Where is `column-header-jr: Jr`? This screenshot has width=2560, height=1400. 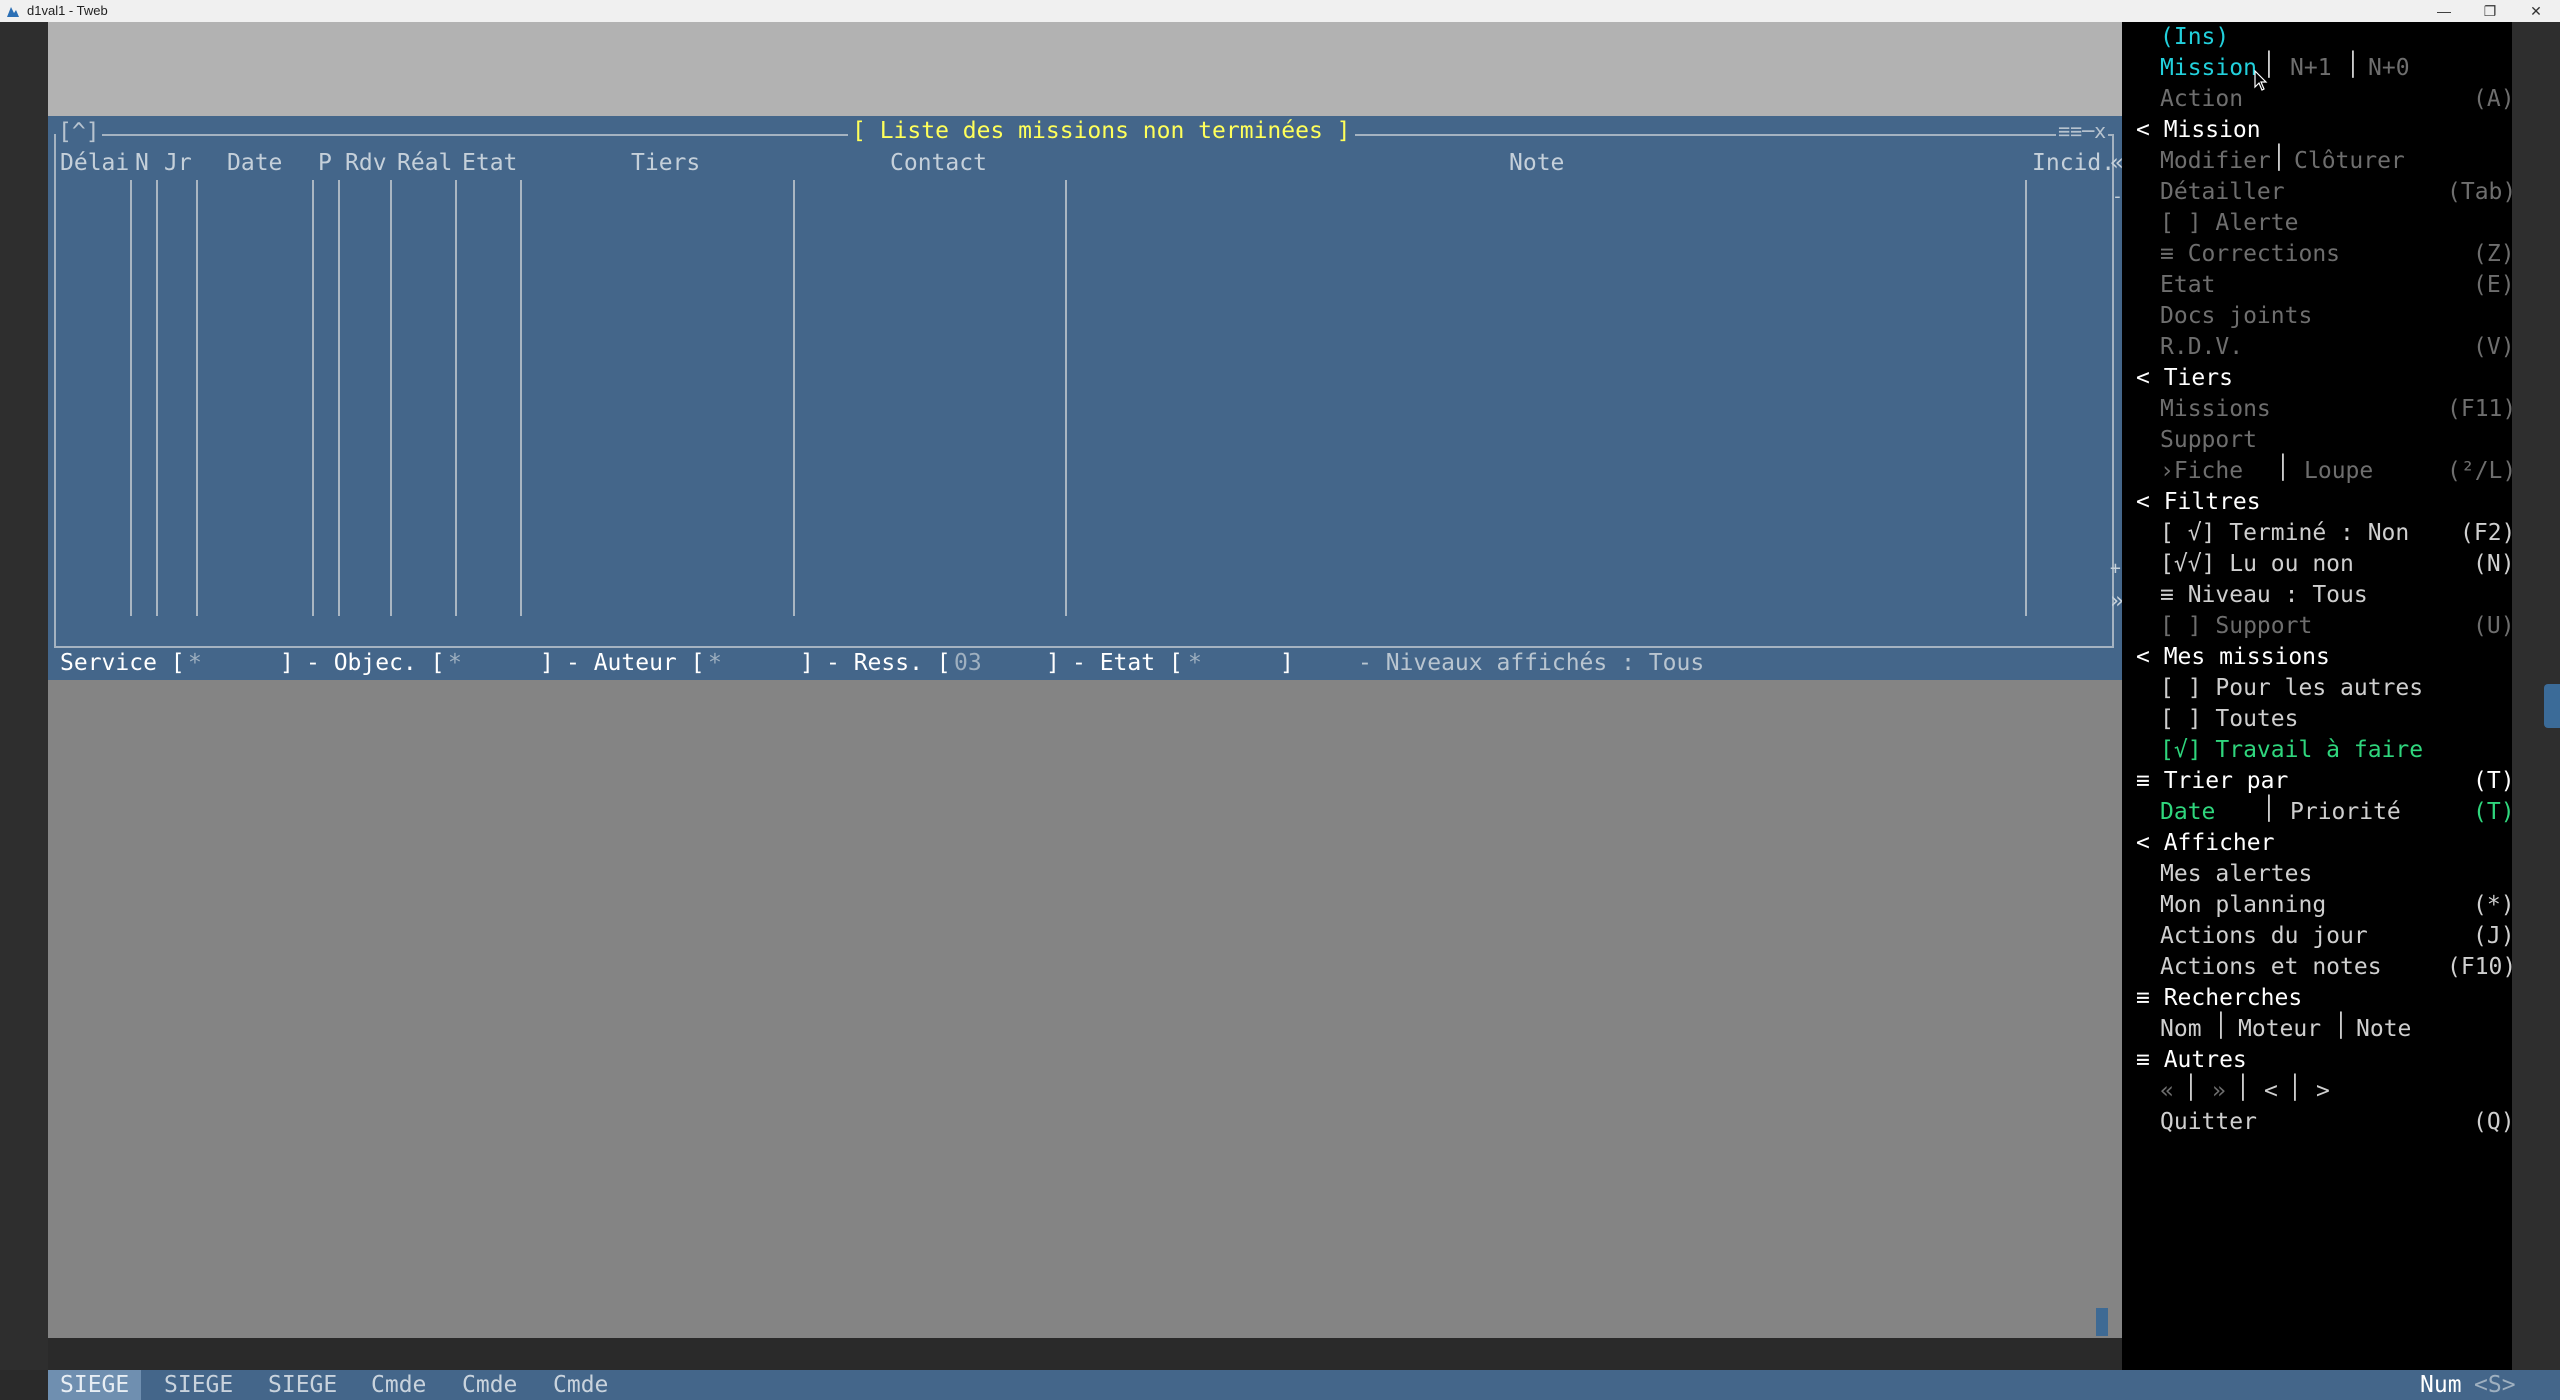 column-header-jr: Jr is located at coordinates (178, 163).